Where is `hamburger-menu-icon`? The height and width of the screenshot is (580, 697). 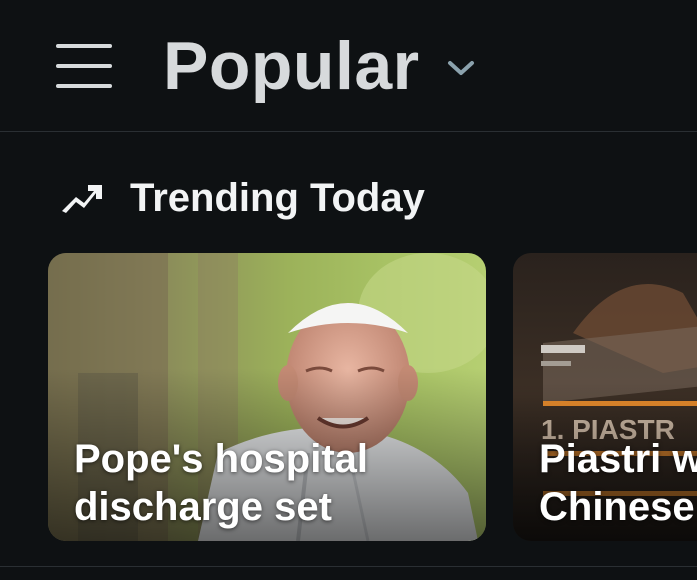 hamburger-menu-icon is located at coordinates (84, 66).